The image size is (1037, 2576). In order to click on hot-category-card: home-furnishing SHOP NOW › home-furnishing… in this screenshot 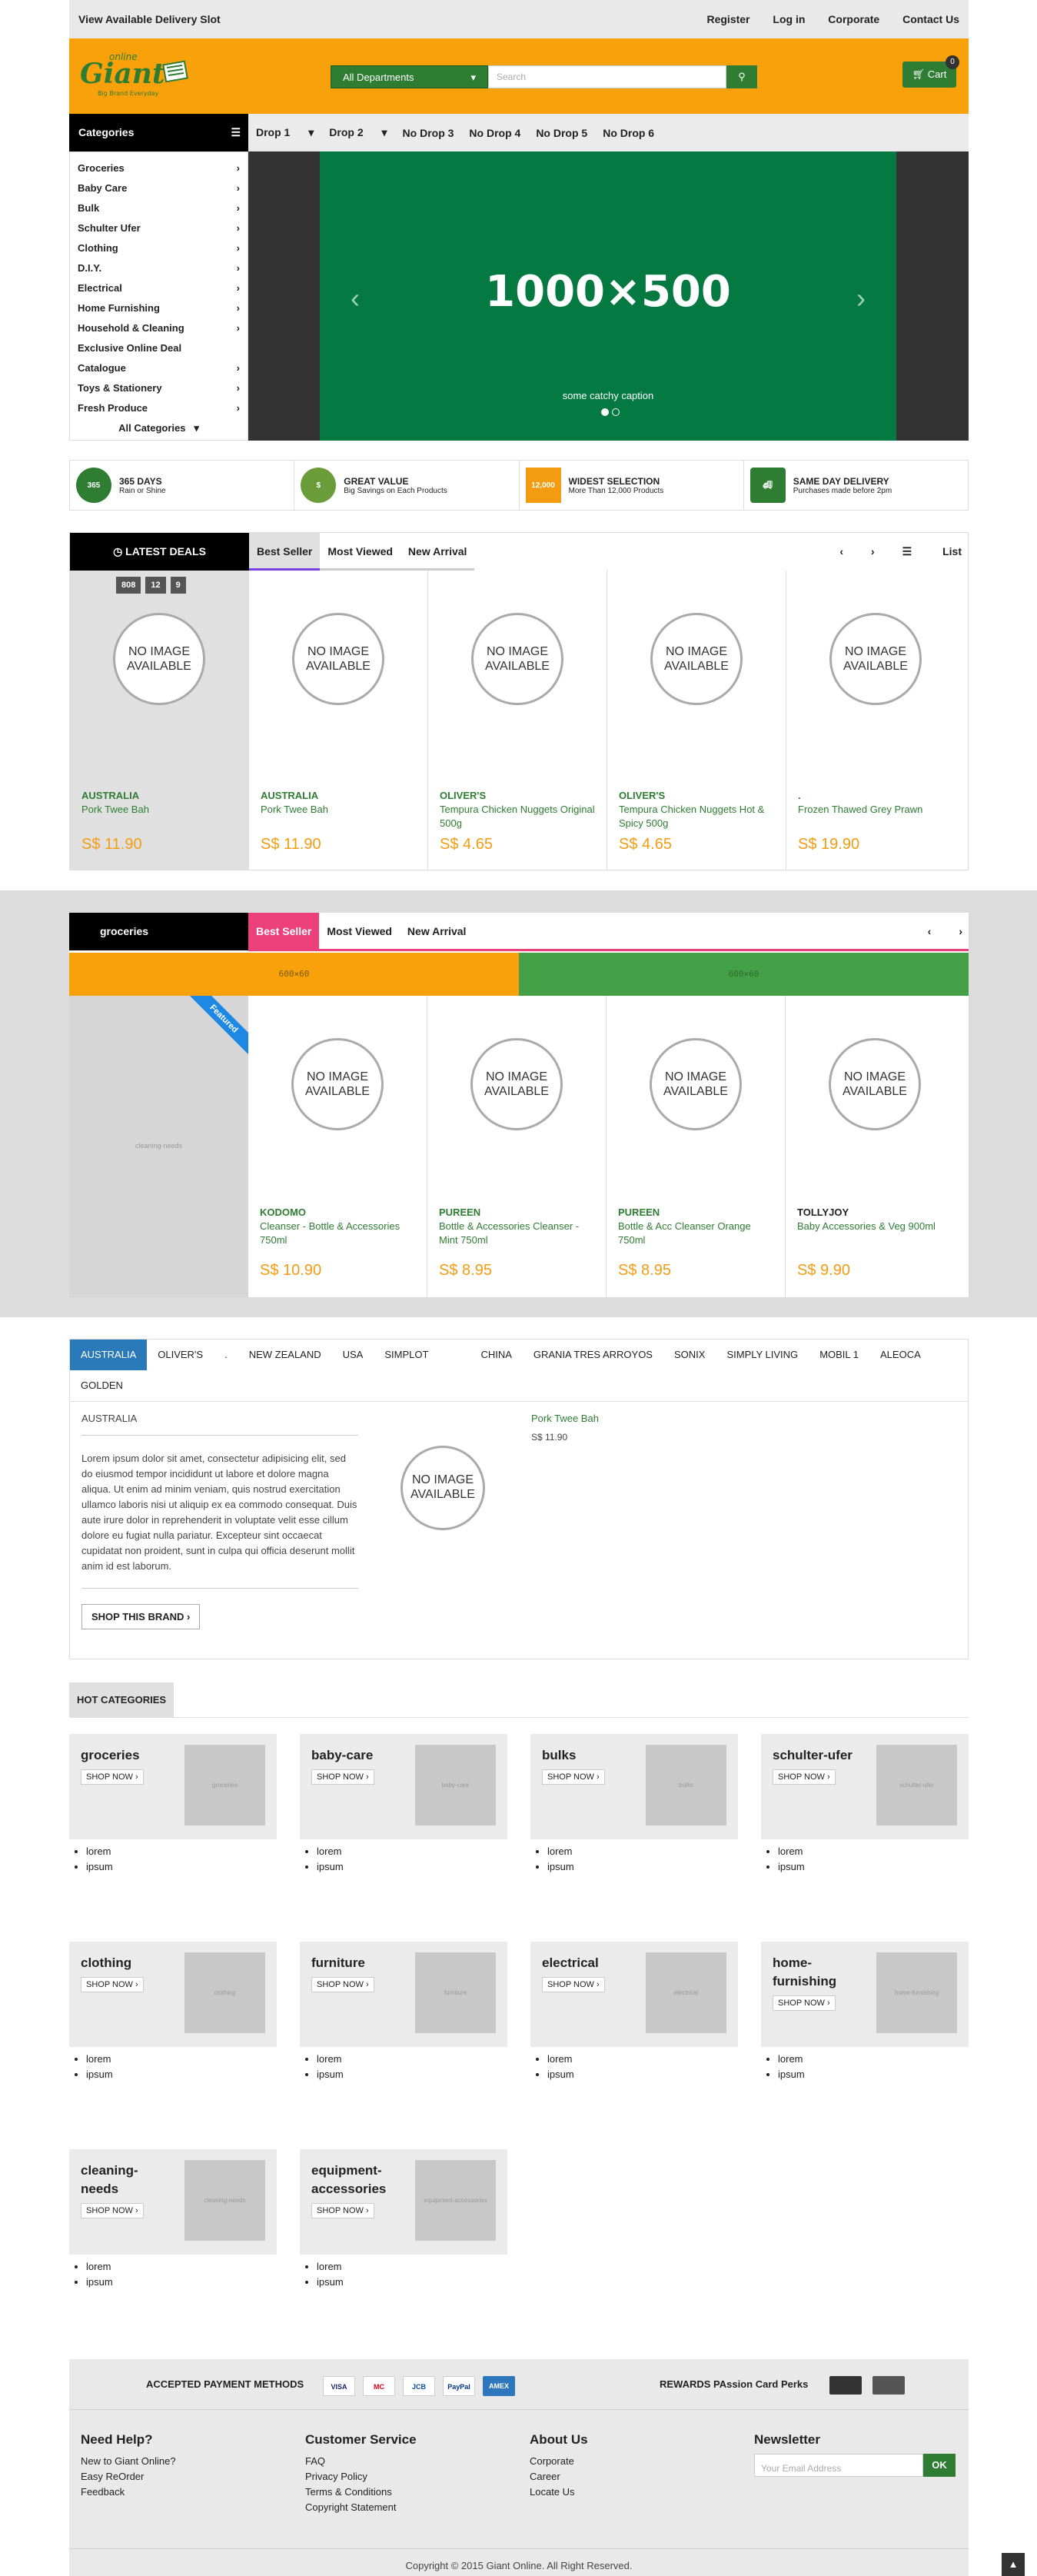, I will do `click(865, 2012)`.